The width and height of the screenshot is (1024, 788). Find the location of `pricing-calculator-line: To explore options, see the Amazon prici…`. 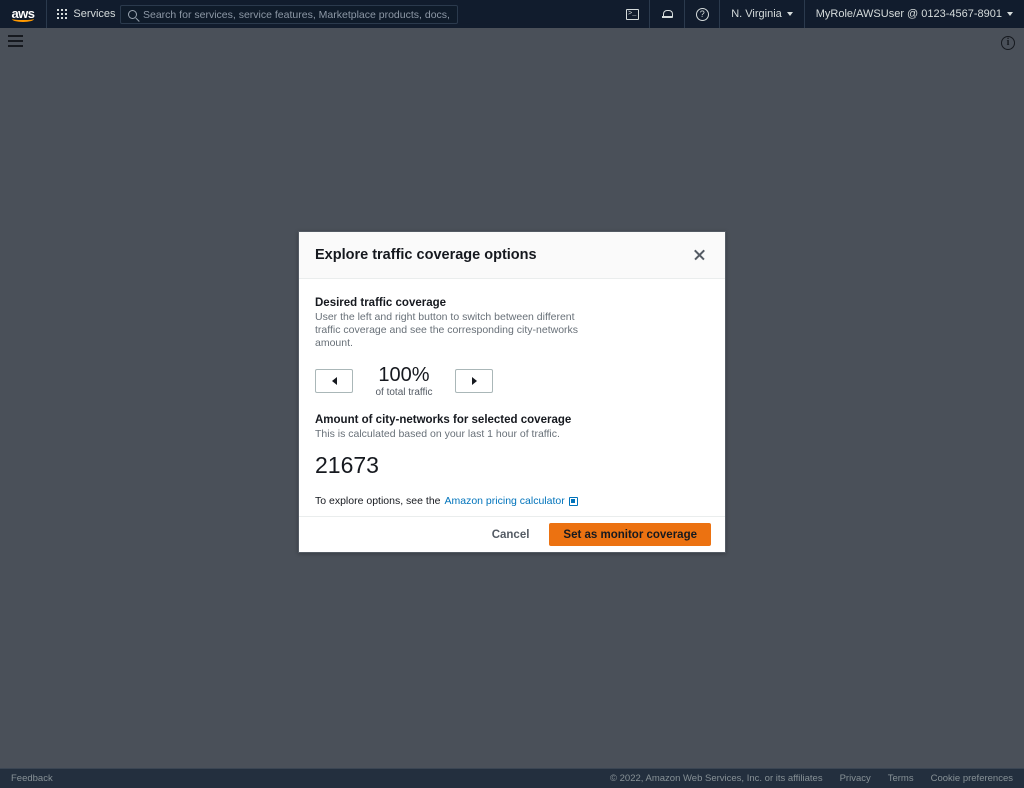

pricing-calculator-line: To explore options, see the Amazon prici… is located at coordinates (512, 501).